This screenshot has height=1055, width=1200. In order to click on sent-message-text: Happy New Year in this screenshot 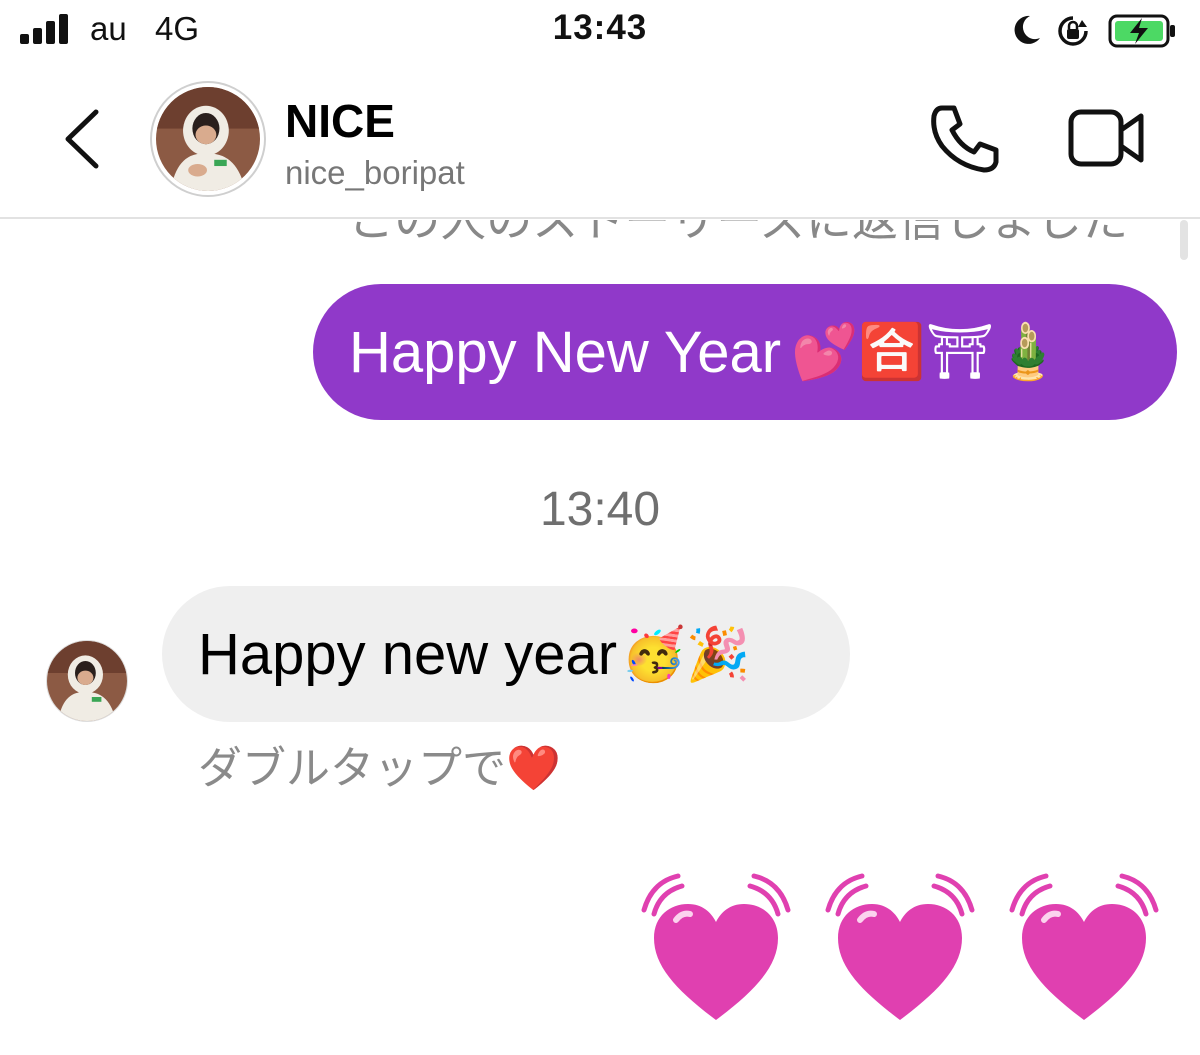, I will do `click(565, 352)`.